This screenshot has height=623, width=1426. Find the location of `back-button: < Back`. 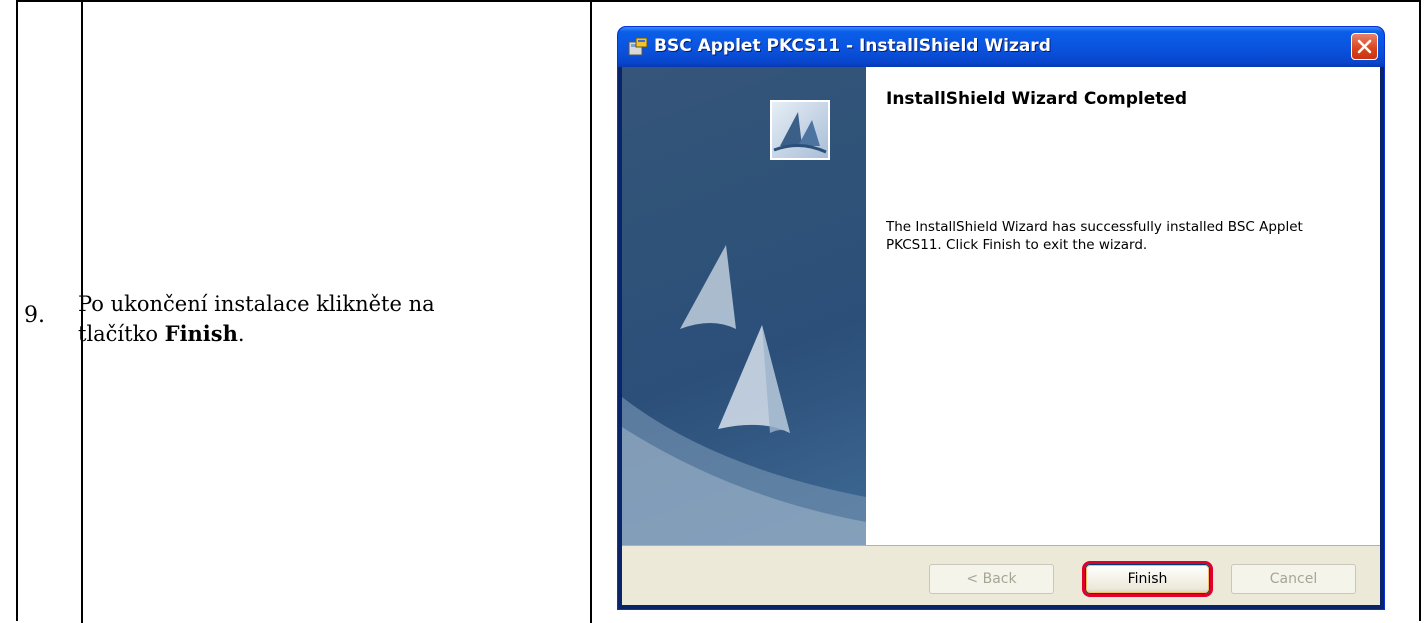

back-button: < Back is located at coordinates (991, 579).